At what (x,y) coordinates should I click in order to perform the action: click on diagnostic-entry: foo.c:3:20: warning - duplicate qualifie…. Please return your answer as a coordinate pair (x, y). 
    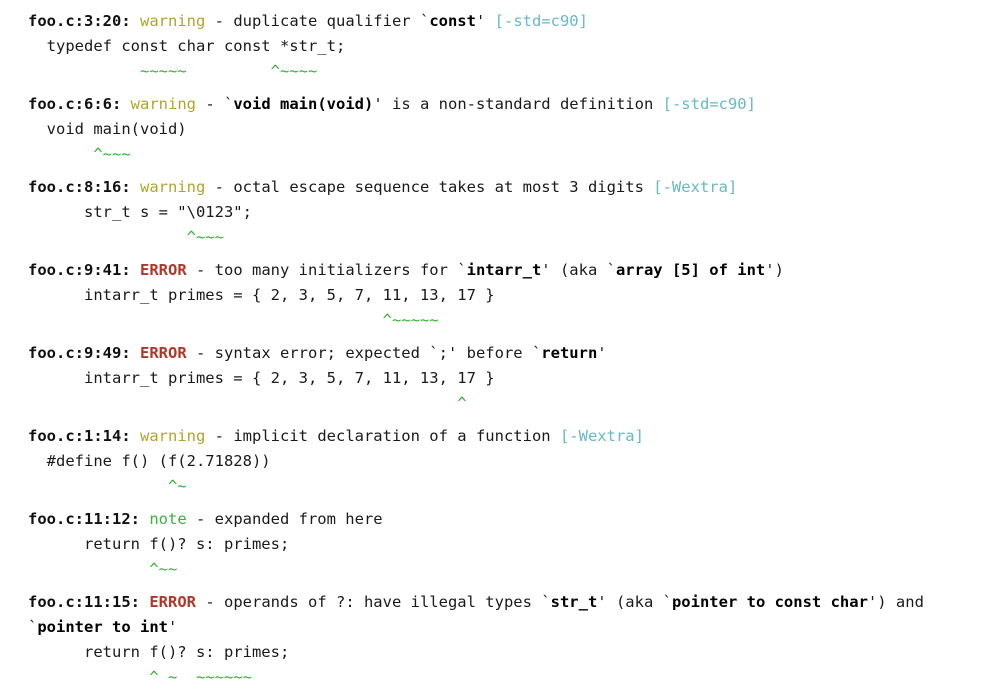
    Looking at the image, I should click on (500, 46).